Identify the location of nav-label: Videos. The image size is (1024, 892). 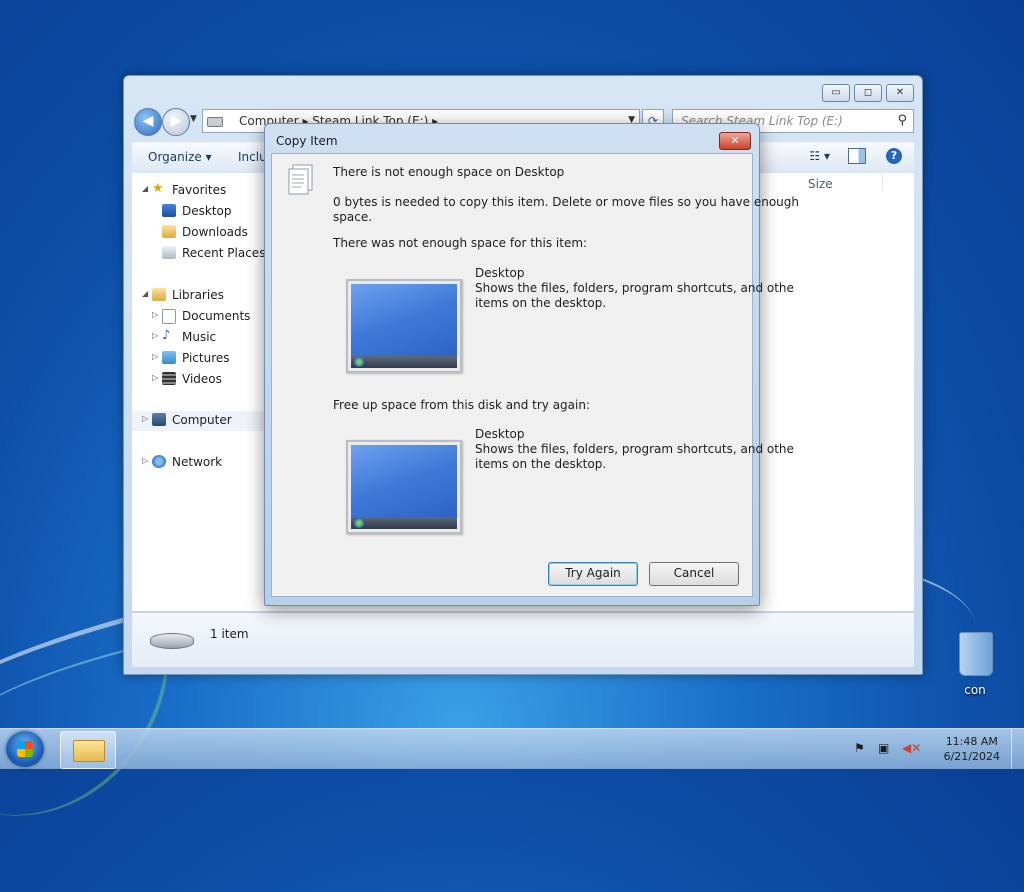
(202, 379).